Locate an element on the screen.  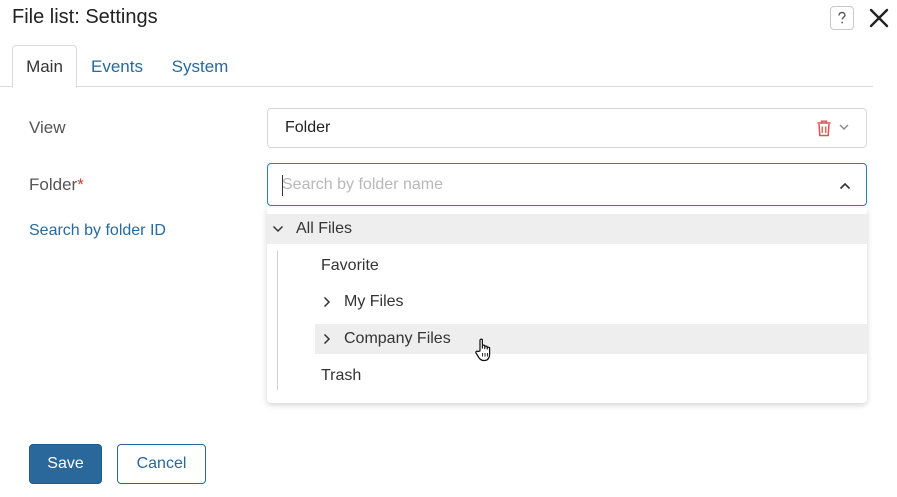
folder-search-field is located at coordinates (567, 184).